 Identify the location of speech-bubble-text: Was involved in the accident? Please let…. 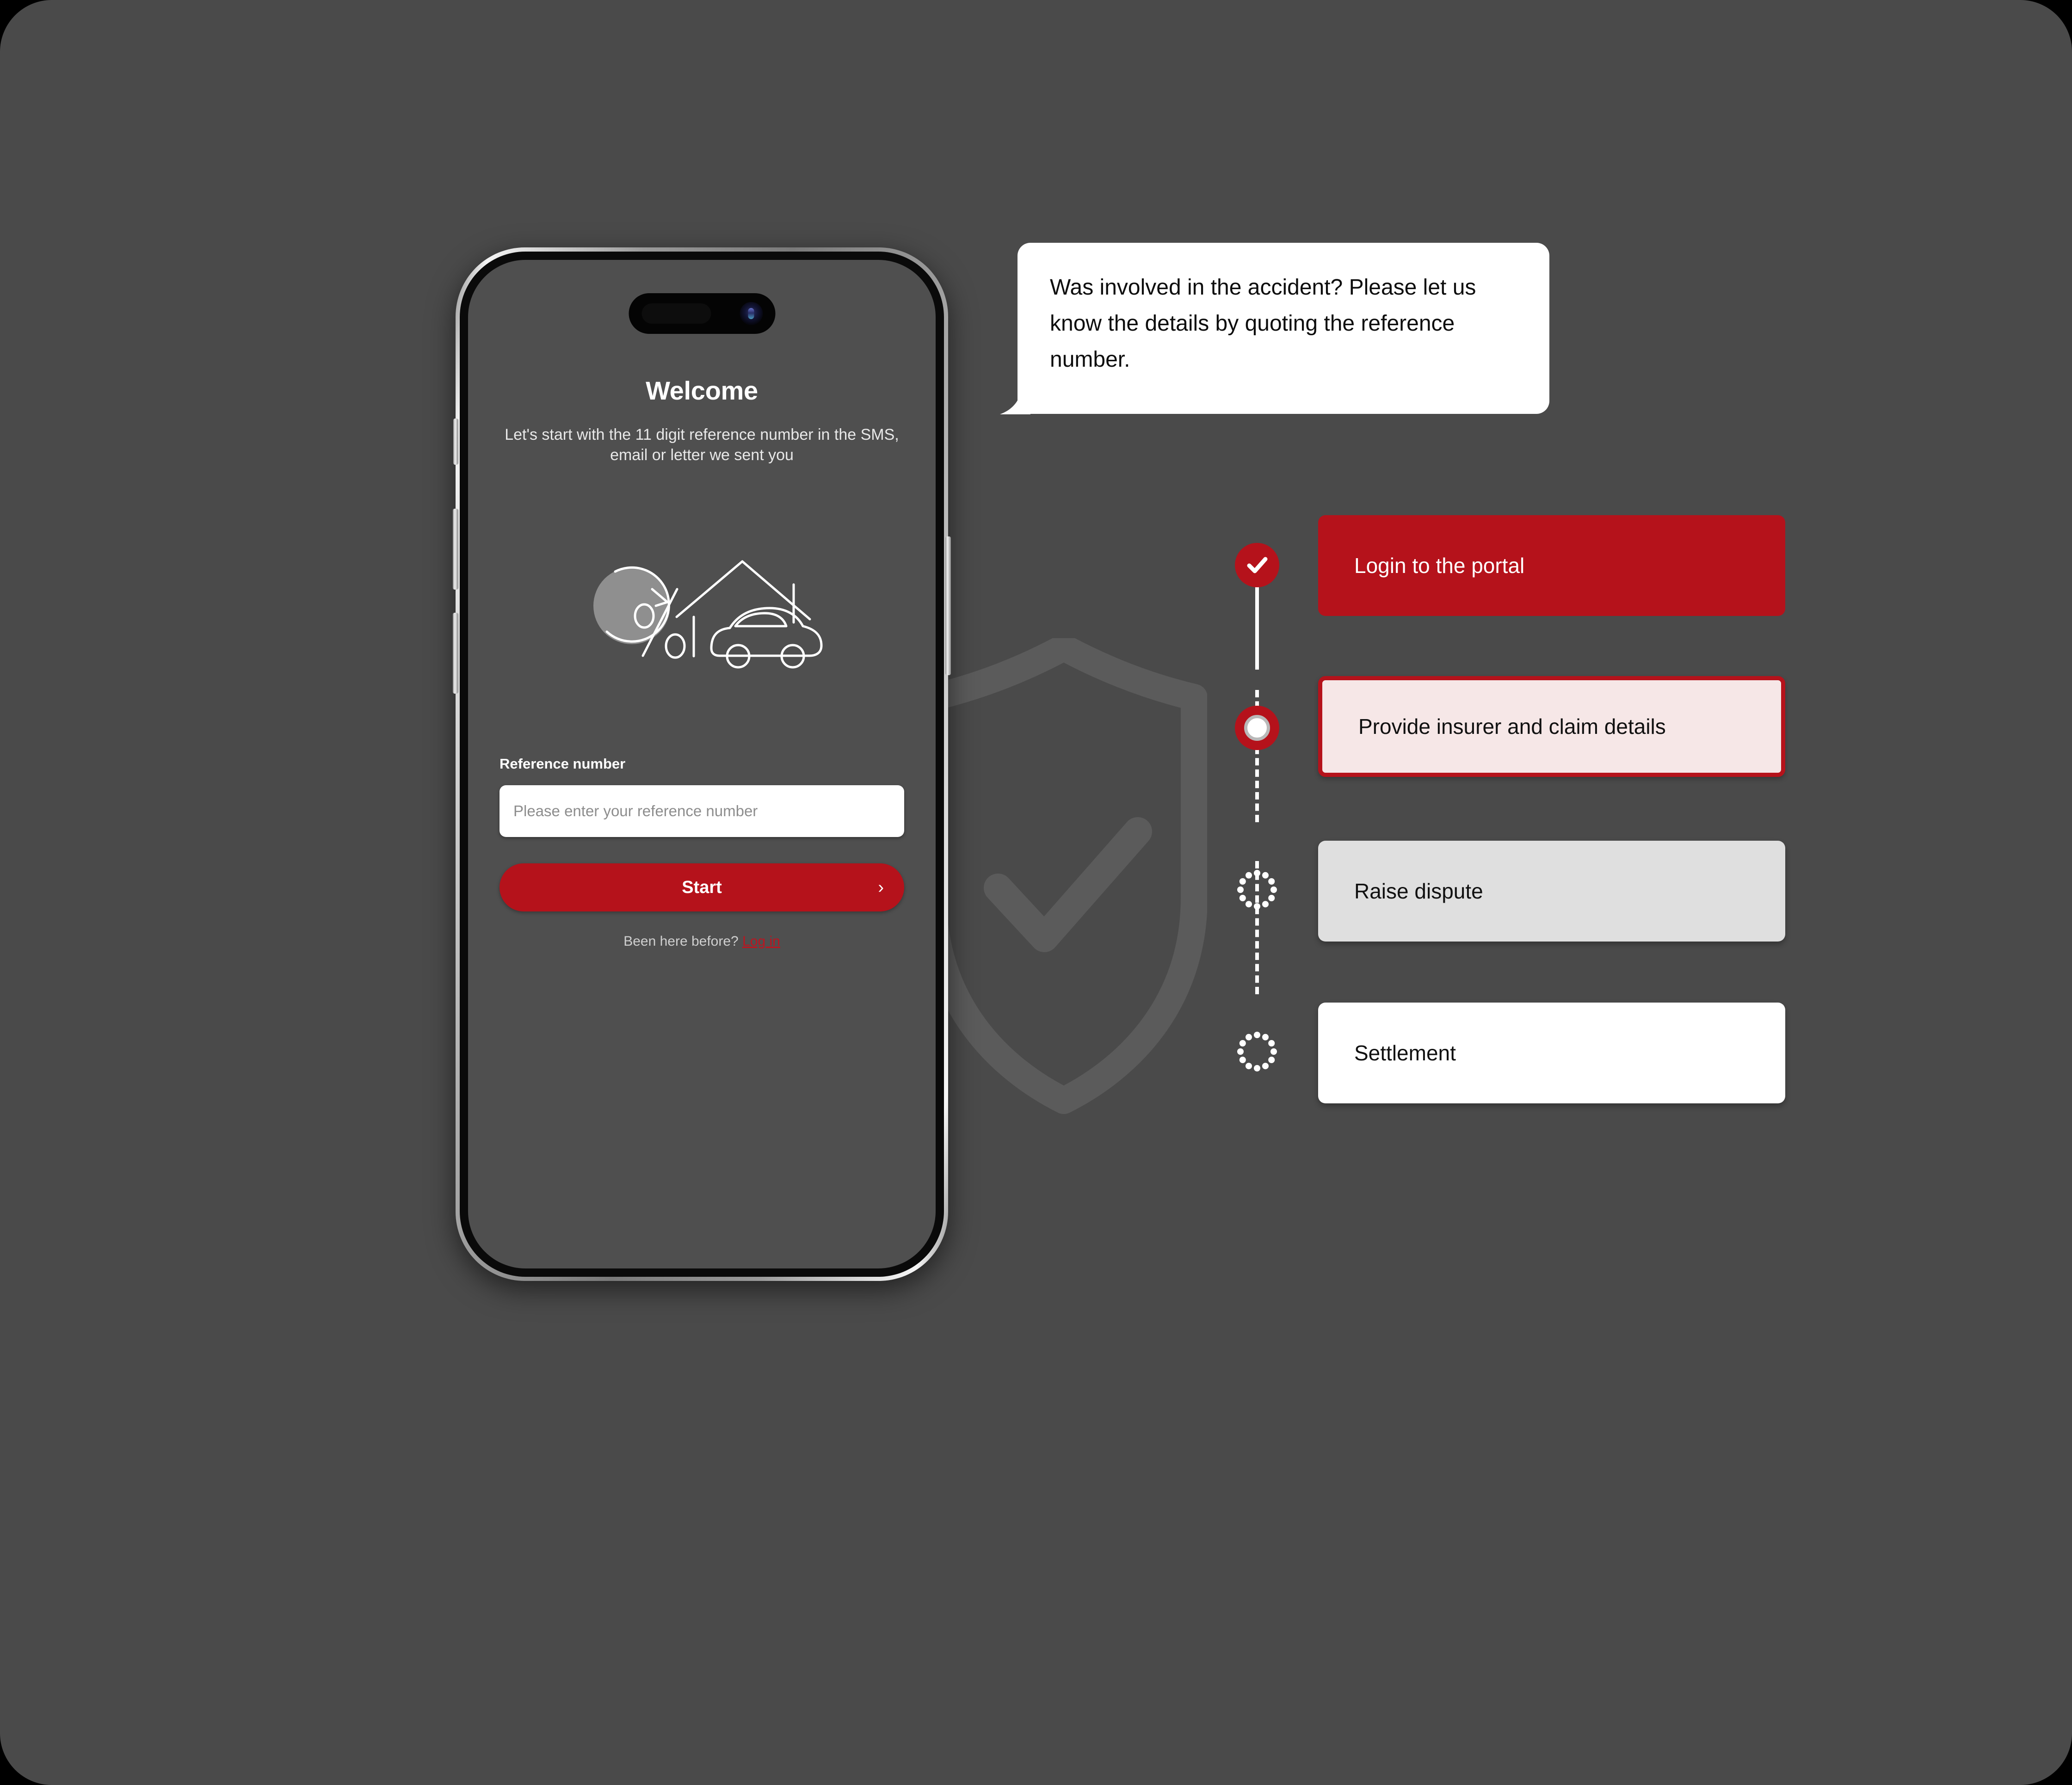
(1284, 328).